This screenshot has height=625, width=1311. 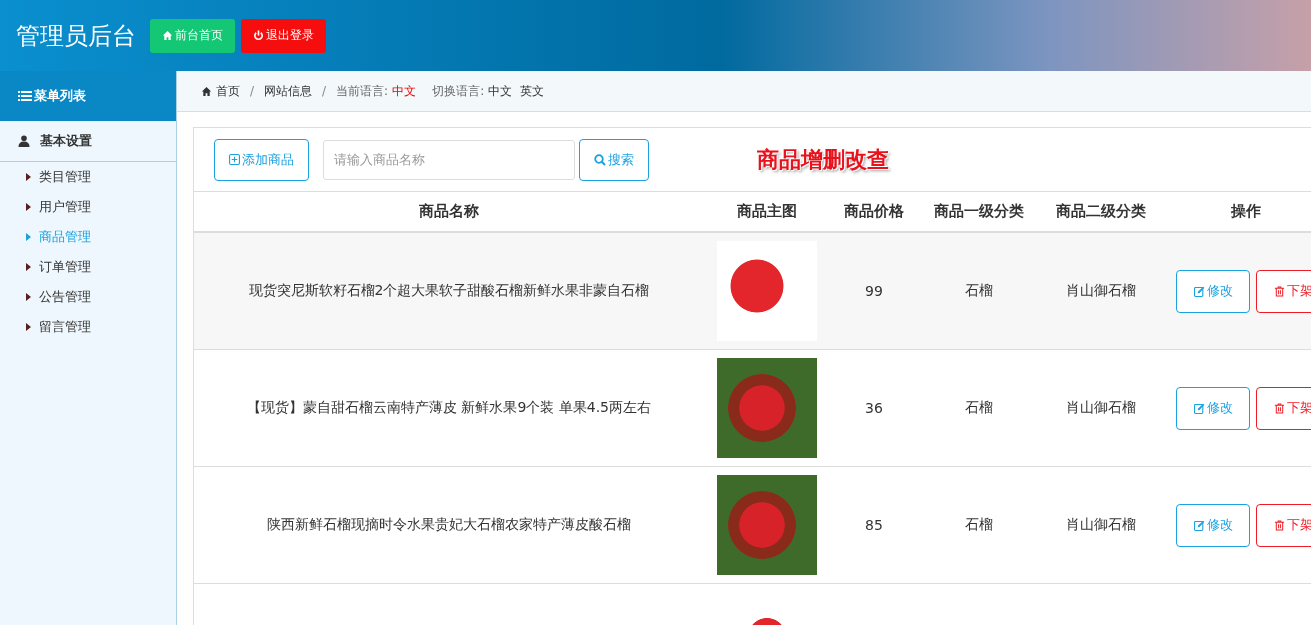 I want to click on group-label: 基本设置, so click(x=66, y=141).